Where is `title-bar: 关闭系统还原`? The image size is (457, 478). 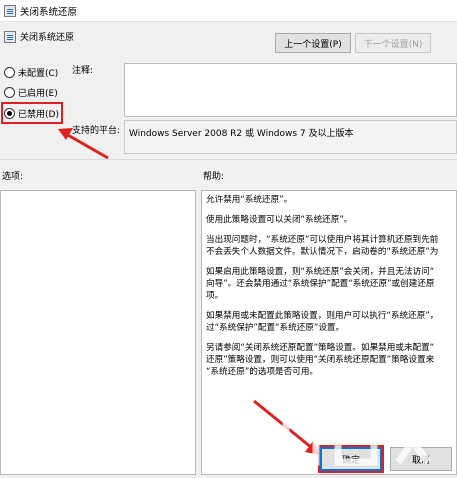 title-bar: 关闭系统还原 is located at coordinates (228, 11).